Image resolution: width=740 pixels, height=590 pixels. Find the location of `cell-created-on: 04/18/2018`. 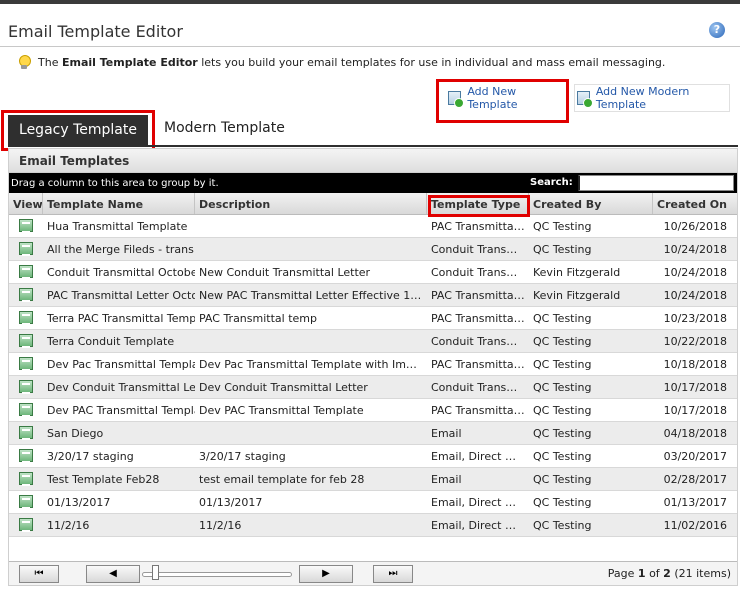

cell-created-on: 04/18/2018 is located at coordinates (695, 433).